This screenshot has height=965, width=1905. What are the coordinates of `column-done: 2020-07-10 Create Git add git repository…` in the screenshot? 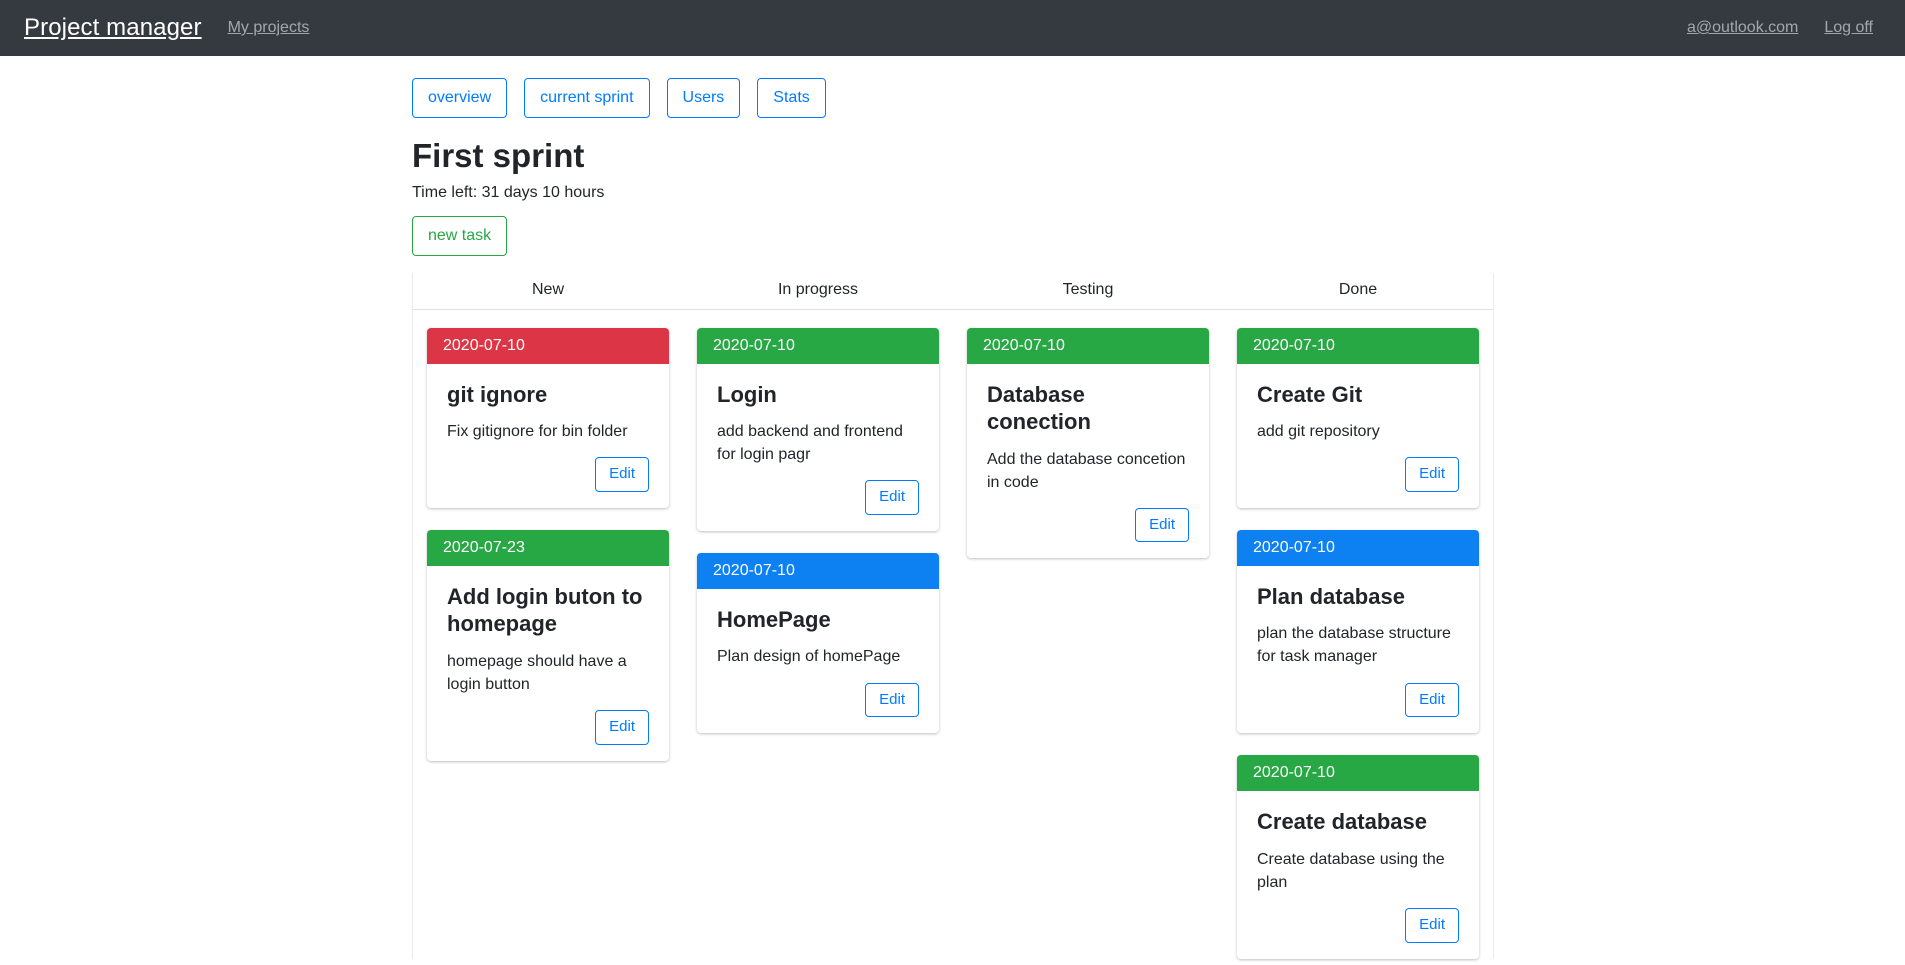 It's located at (1358, 634).